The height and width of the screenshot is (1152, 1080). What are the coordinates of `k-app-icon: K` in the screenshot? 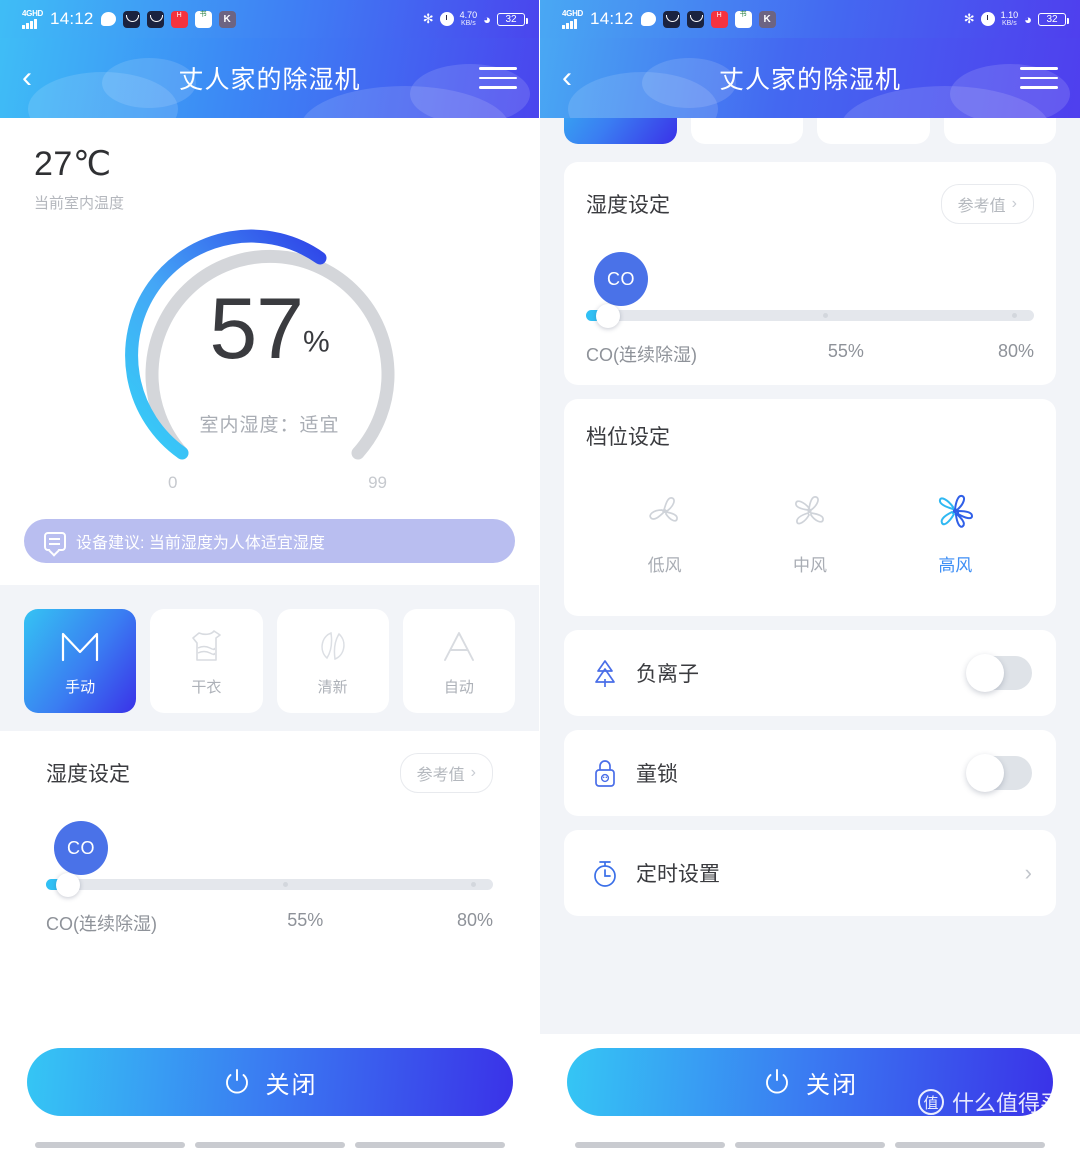 It's located at (767, 19).